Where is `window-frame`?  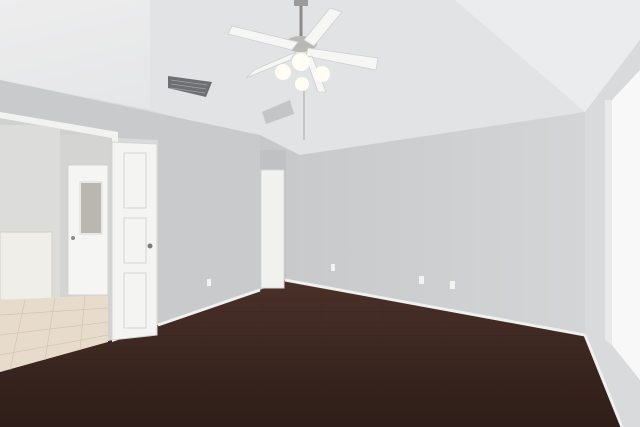 window-frame is located at coordinates (608, 222).